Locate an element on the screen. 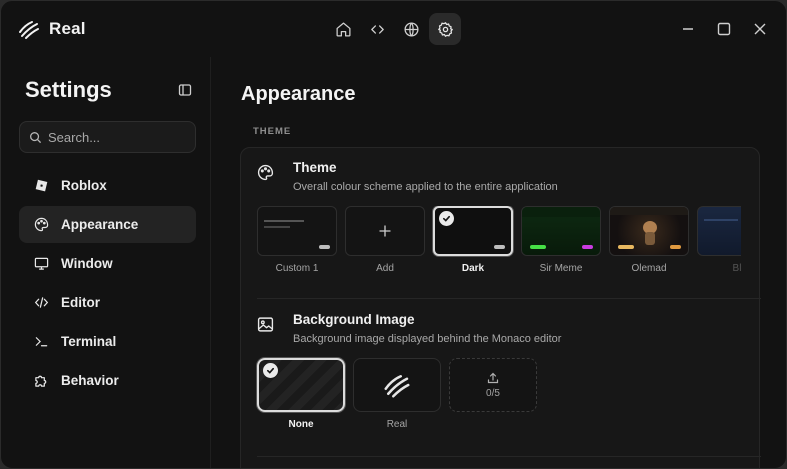 This screenshot has width=787, height=469. theme-option-custom-1: Custom 1 is located at coordinates (297, 240).